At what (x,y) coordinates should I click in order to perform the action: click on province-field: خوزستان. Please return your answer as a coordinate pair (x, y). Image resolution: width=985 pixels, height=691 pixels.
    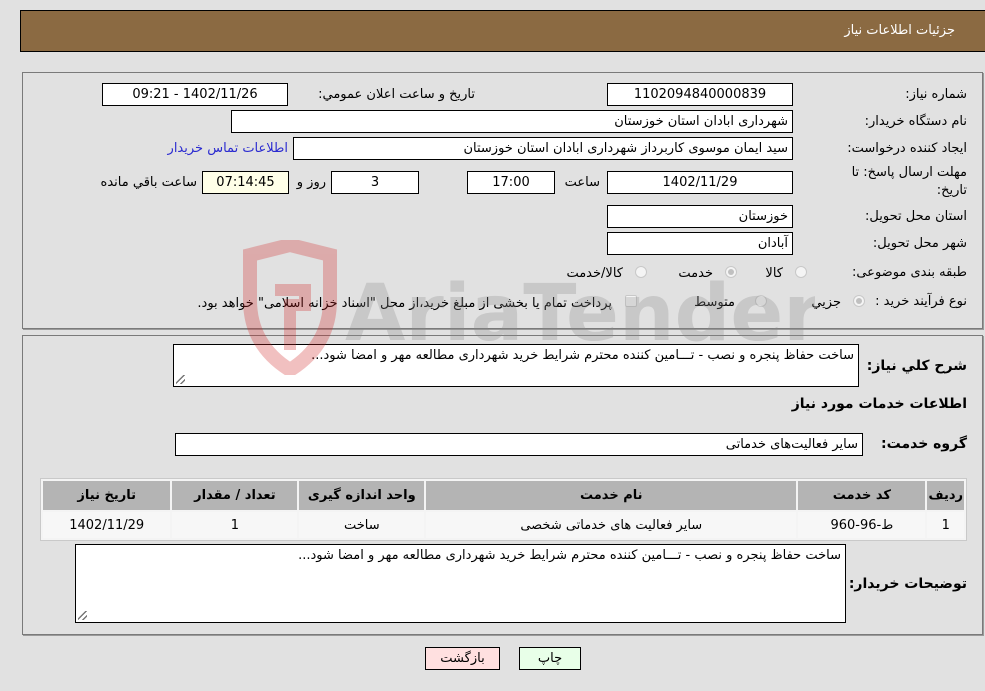
    Looking at the image, I should click on (700, 216).